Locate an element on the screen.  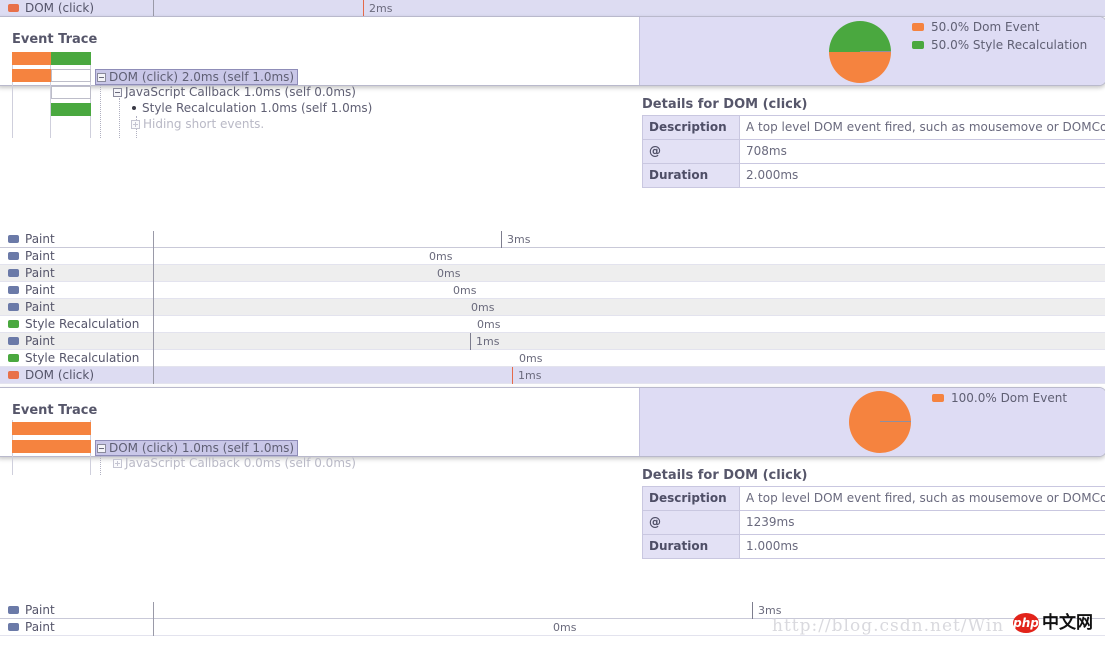
timeline-row: DOM (click) 1ms is located at coordinates (552, 375).